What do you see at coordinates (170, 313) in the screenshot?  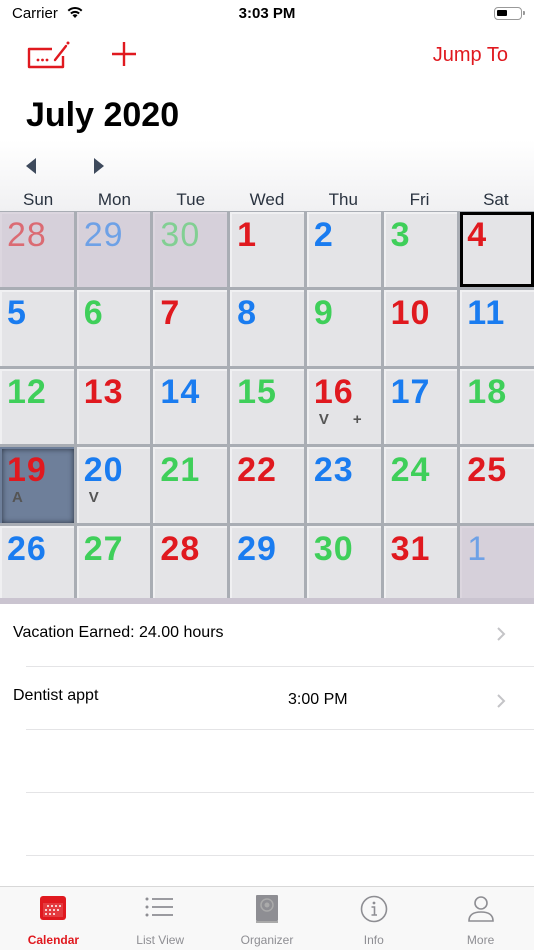 I see `day-number: 7` at bounding box center [170, 313].